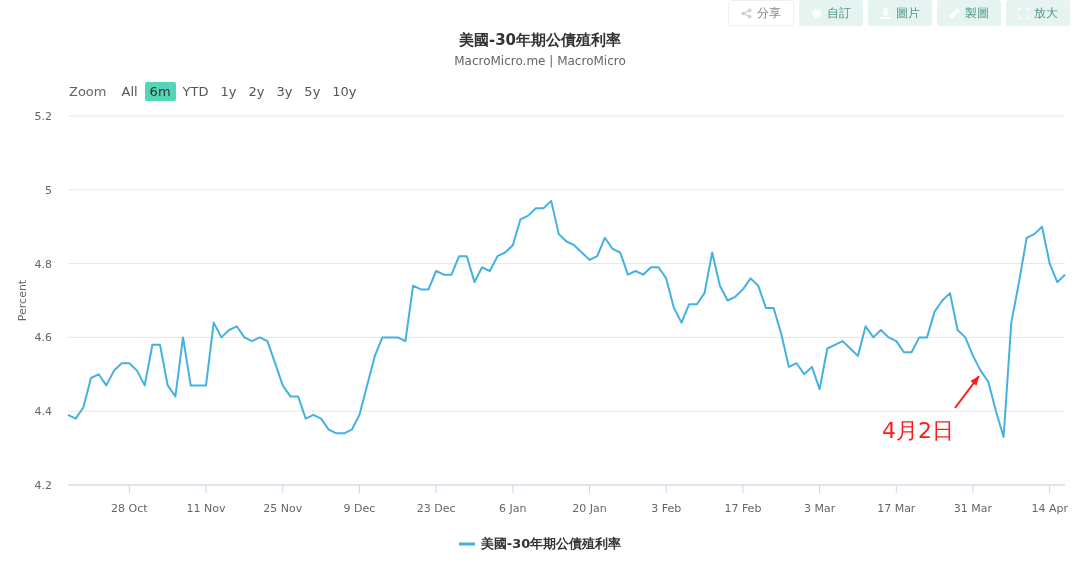 The image size is (1080, 575). What do you see at coordinates (160, 91) in the screenshot?
I see `range-button: 6m` at bounding box center [160, 91].